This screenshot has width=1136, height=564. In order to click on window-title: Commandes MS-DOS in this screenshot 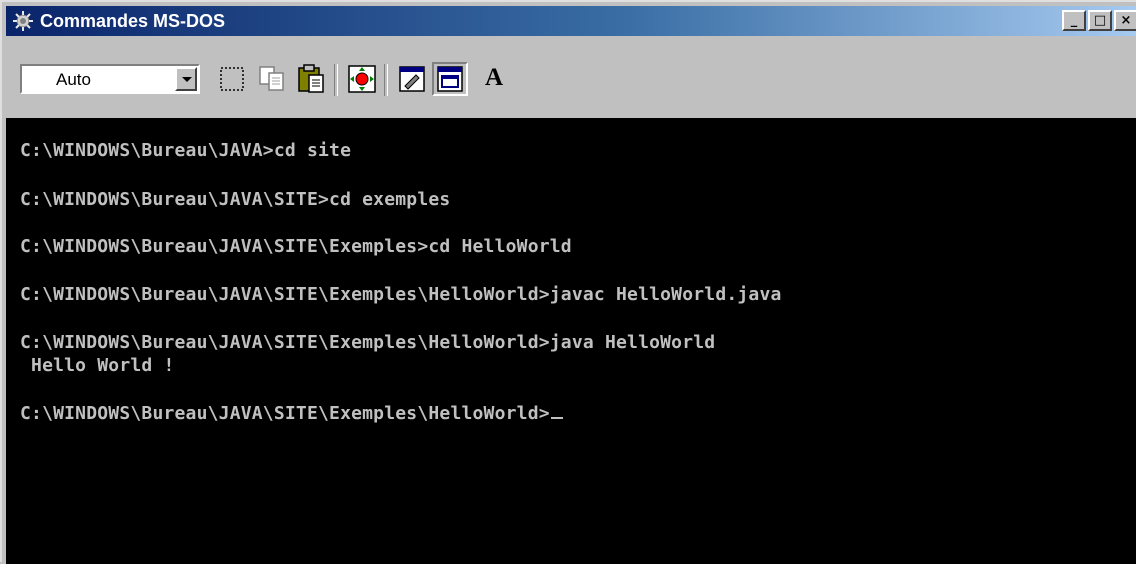, I will do `click(133, 20)`.